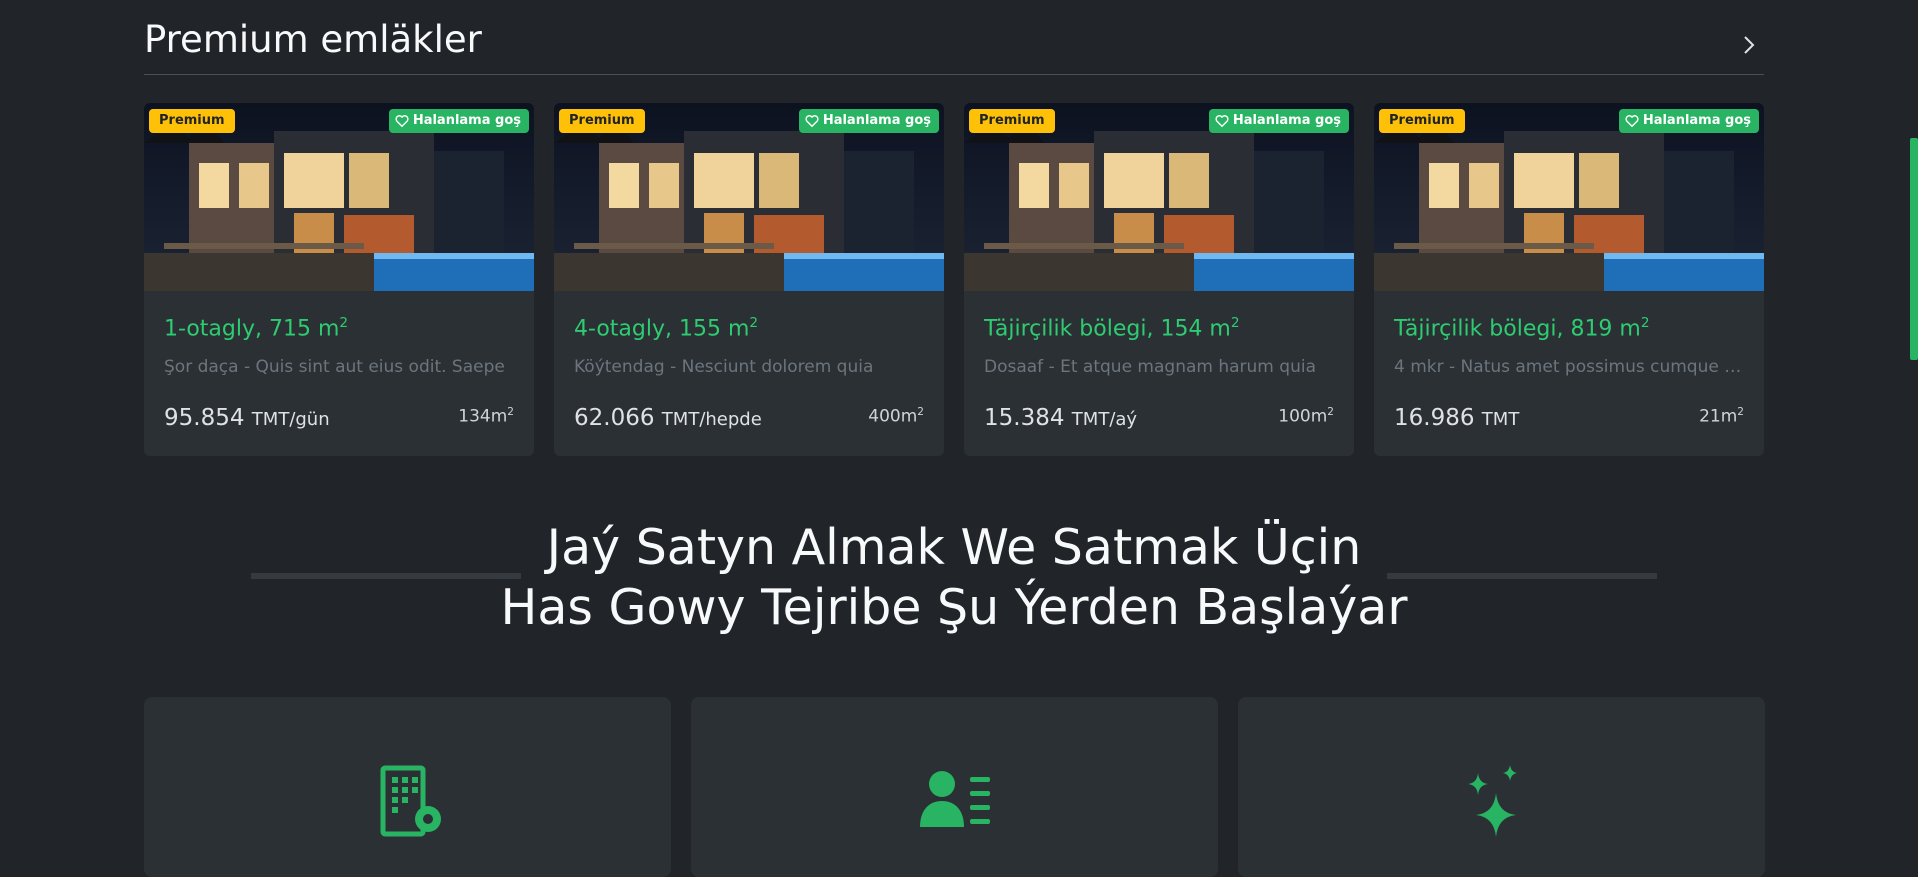  I want to click on listing-price: 95.854 TMT/gün, so click(247, 418).